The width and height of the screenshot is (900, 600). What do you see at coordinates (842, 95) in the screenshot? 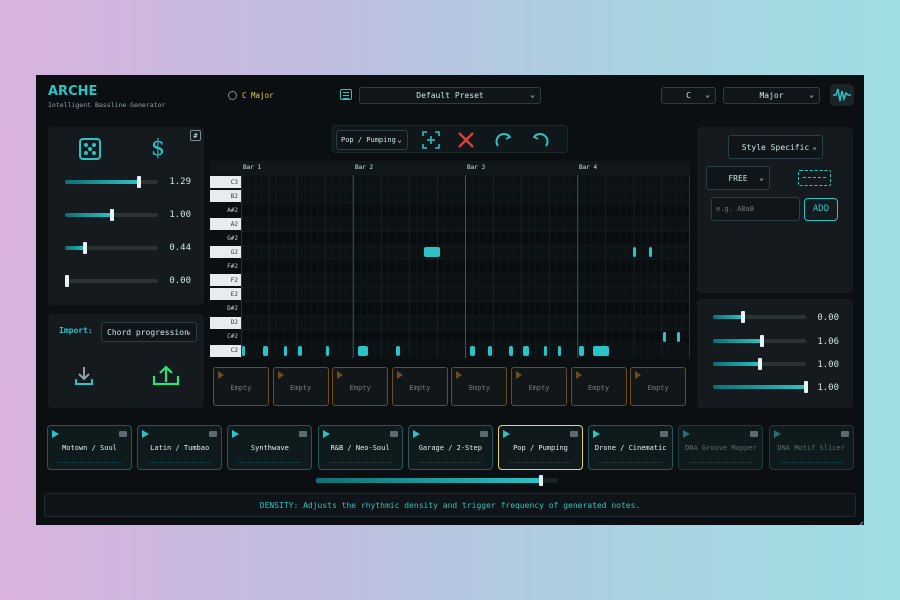
I see `waveform-logo-icon` at bounding box center [842, 95].